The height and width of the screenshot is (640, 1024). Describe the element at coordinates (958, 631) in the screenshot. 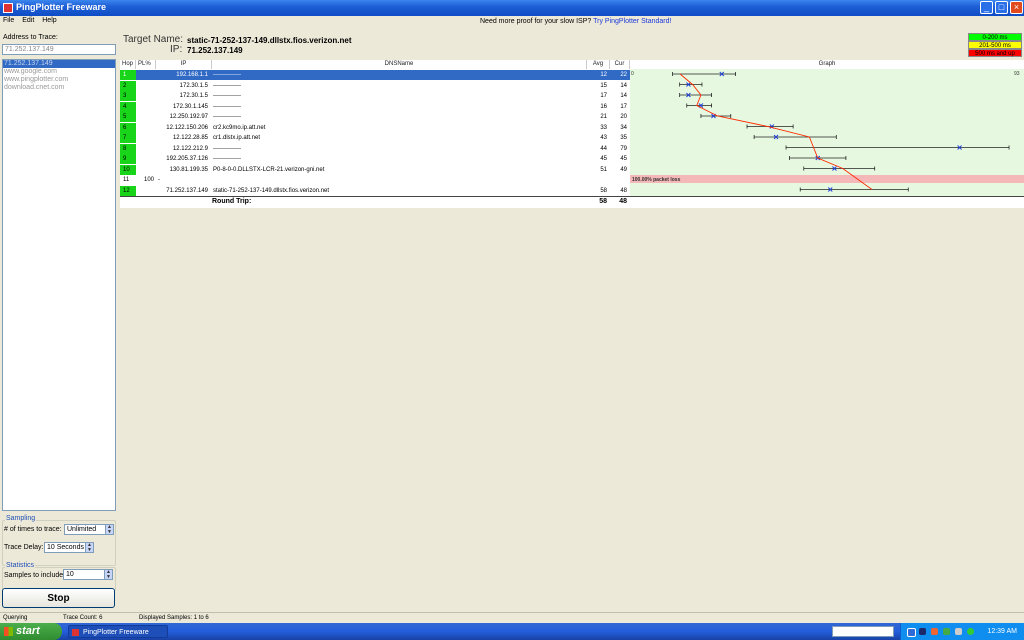

I see `volume-icon` at that location.